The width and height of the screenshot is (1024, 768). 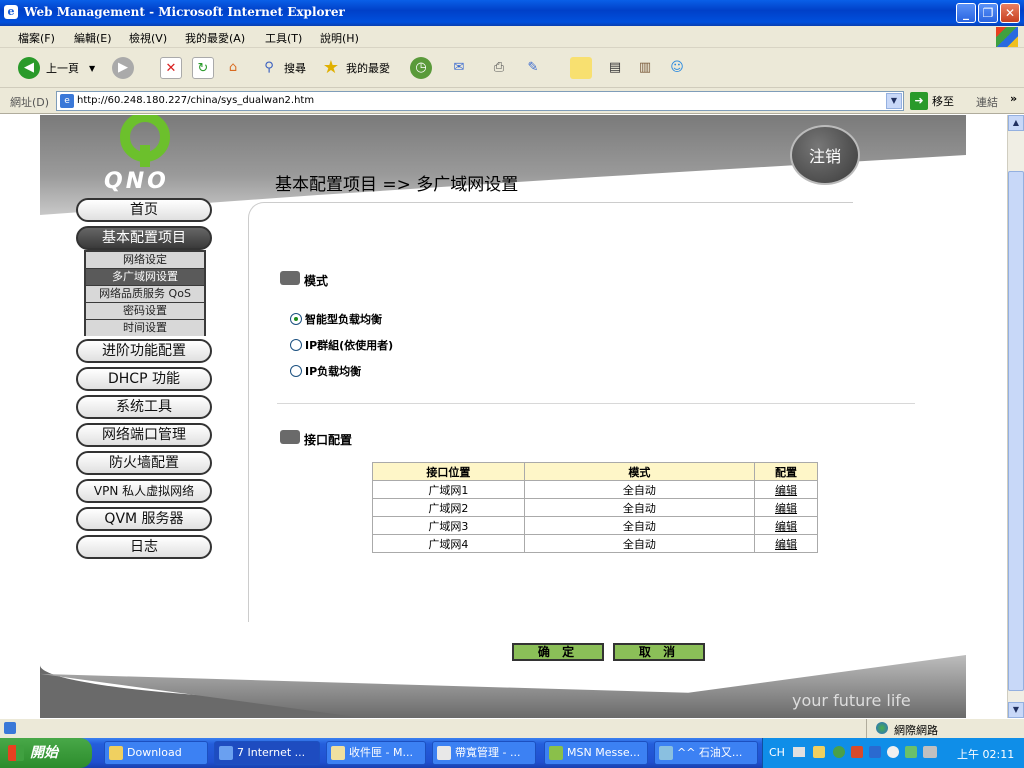 I want to click on menu-view: 檢視(V), so click(x=148, y=38).